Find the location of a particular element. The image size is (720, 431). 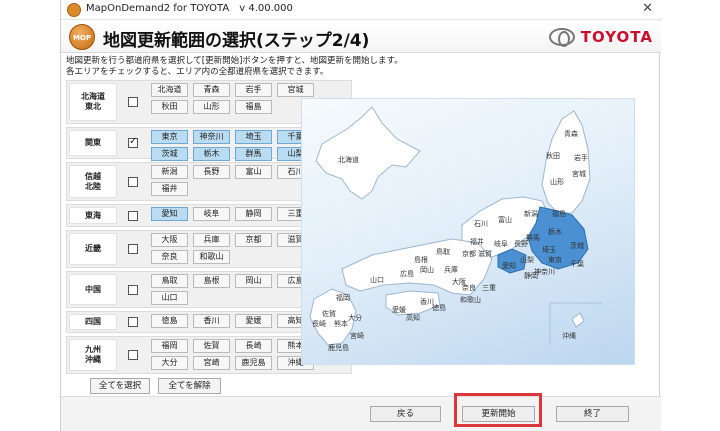

map-prefecture-label: 栃木 is located at coordinates (555, 232).